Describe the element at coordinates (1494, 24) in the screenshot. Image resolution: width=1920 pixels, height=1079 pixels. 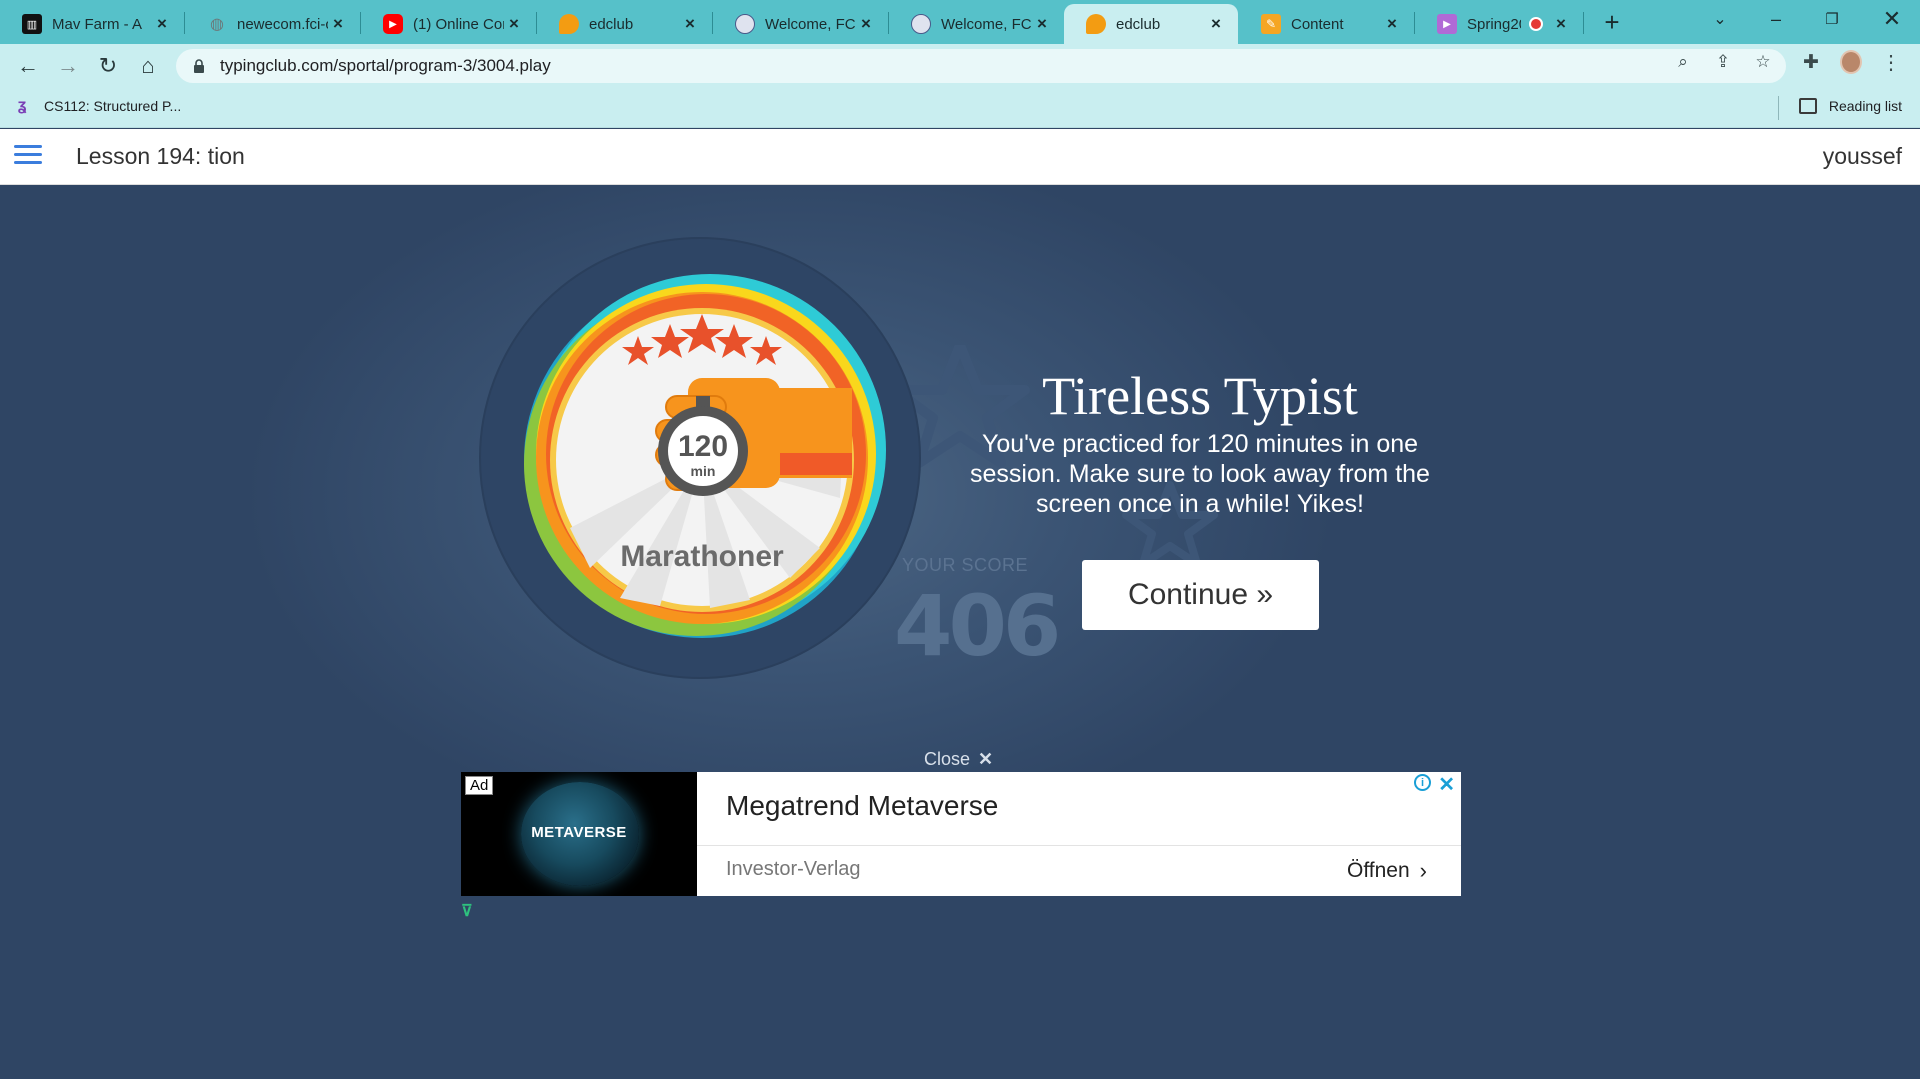
I see `tab-title: Spring202` at that location.